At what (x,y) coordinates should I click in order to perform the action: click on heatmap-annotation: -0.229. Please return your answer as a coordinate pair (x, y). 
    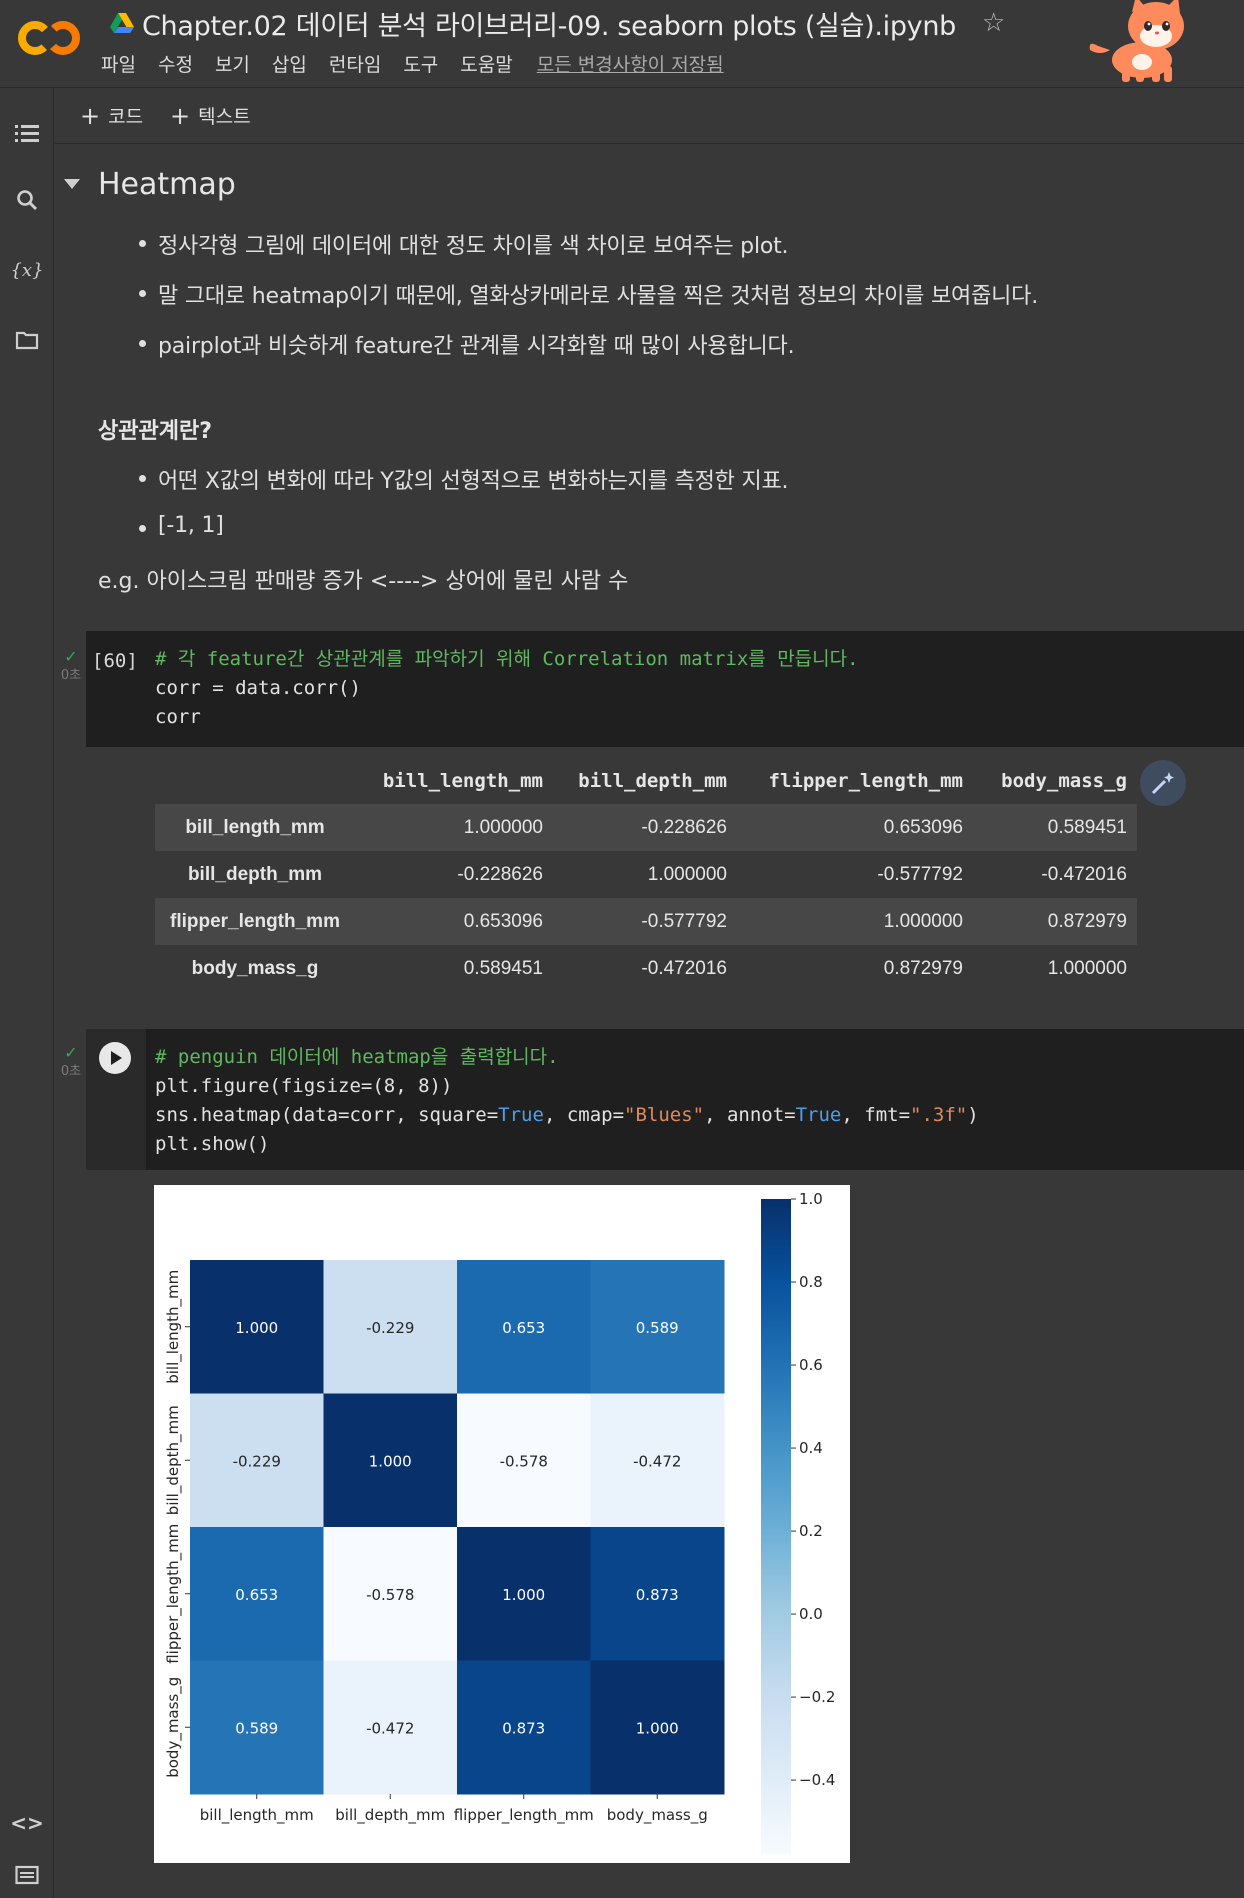
    Looking at the image, I should click on (390, 1328).